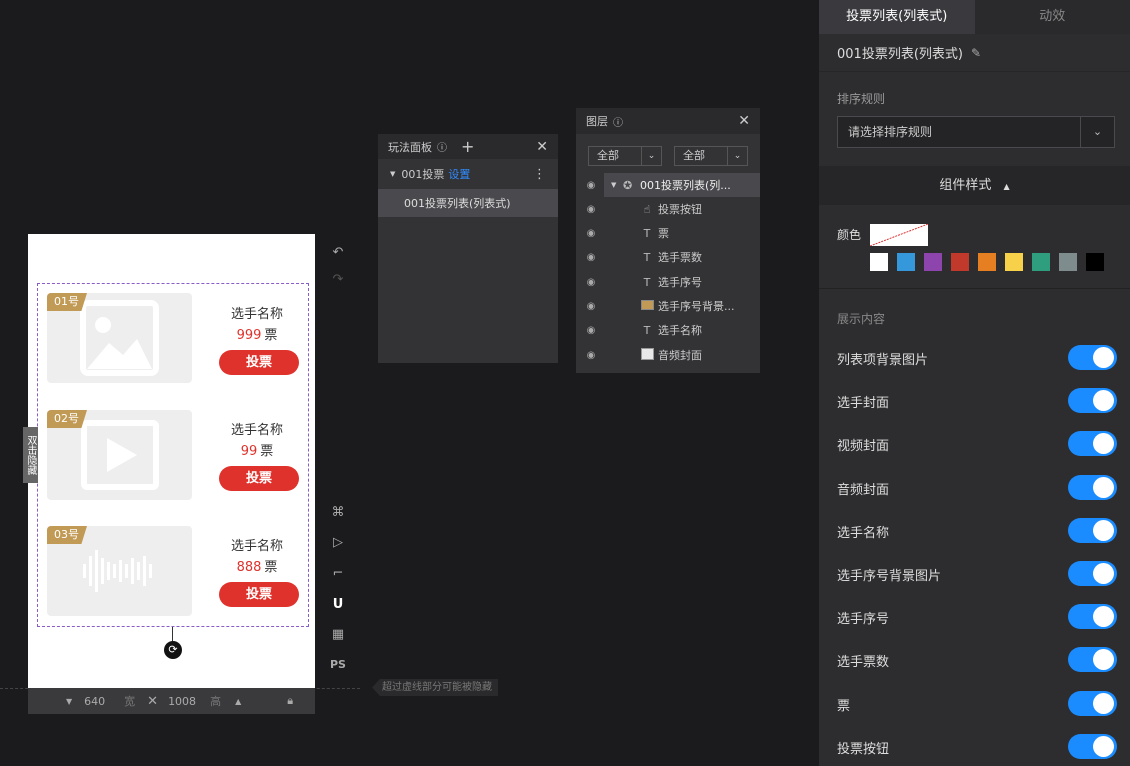 The image size is (1130, 766). I want to click on edit-icon: ✎, so click(976, 53).